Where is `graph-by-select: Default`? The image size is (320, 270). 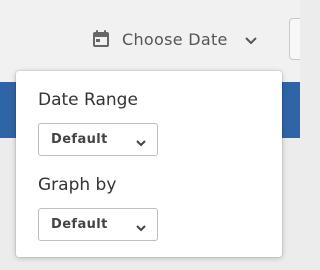 graph-by-select: Default is located at coordinates (98, 224).